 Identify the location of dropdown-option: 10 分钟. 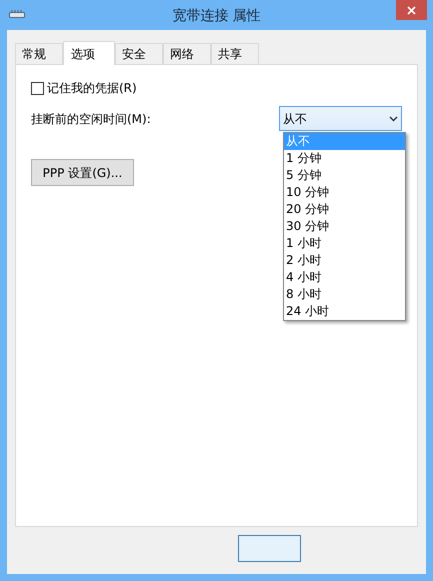
(344, 192).